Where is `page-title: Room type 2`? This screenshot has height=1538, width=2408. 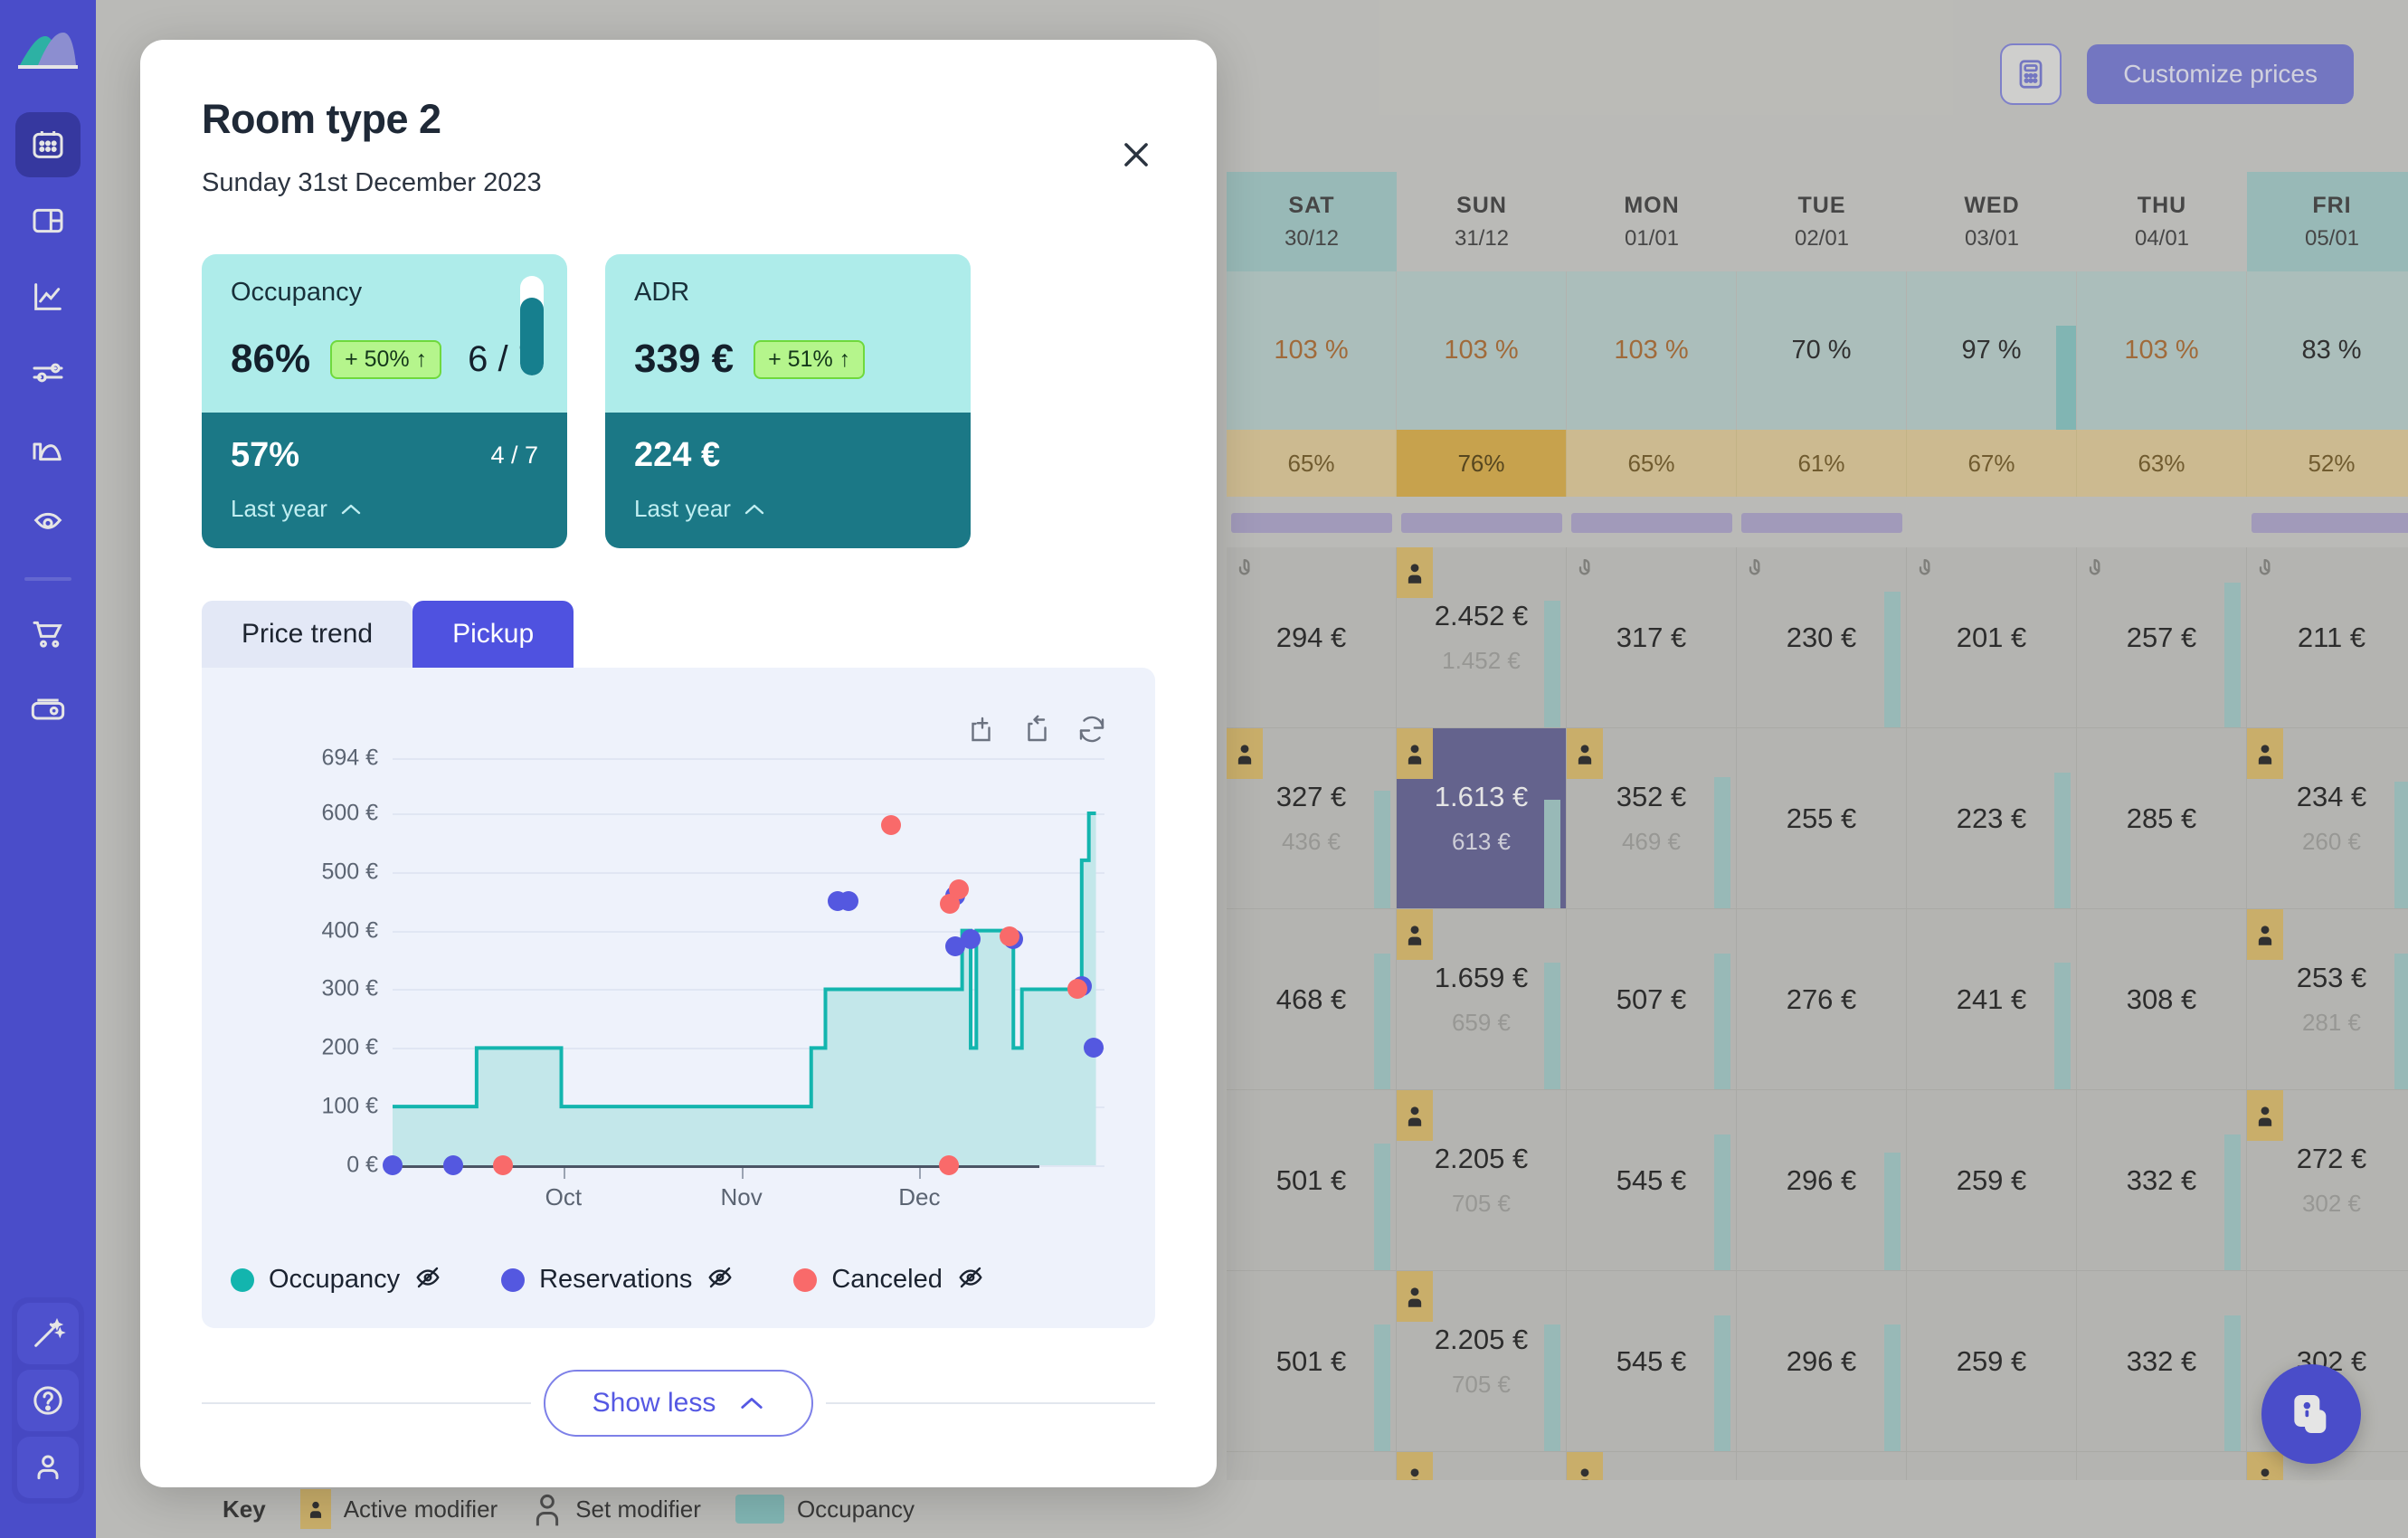
page-title: Room type 2 is located at coordinates (321, 119).